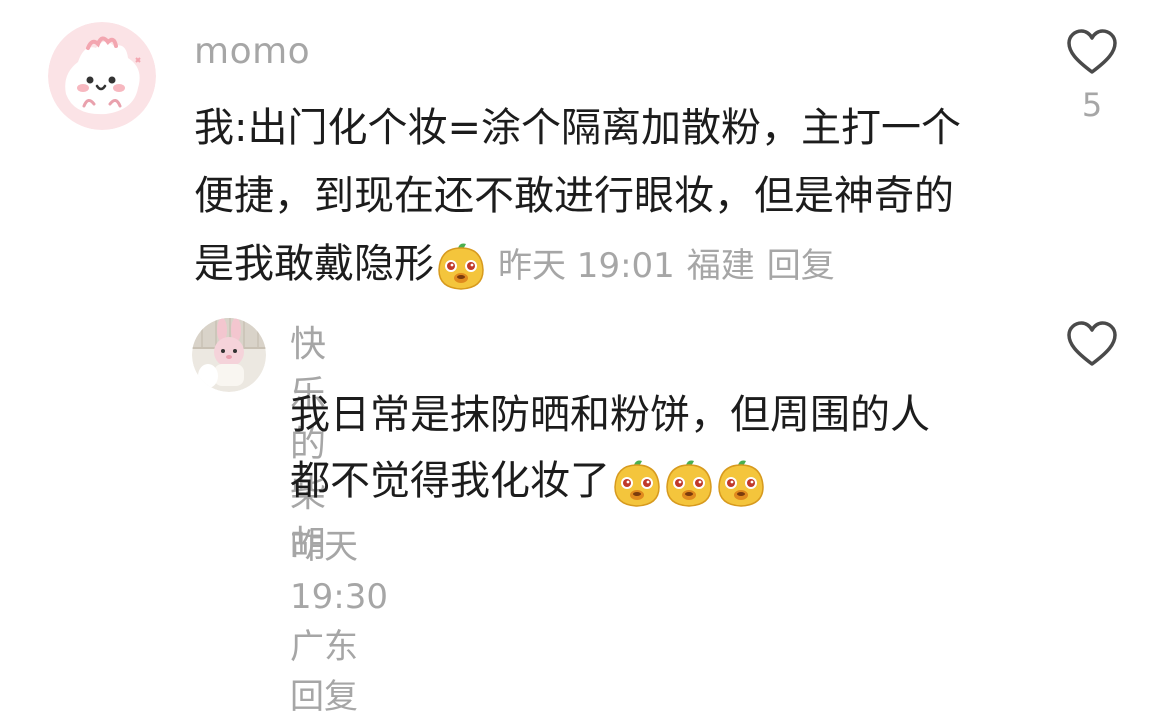  Describe the element at coordinates (324, 647) in the screenshot. I see `comment-location: 广东` at that location.